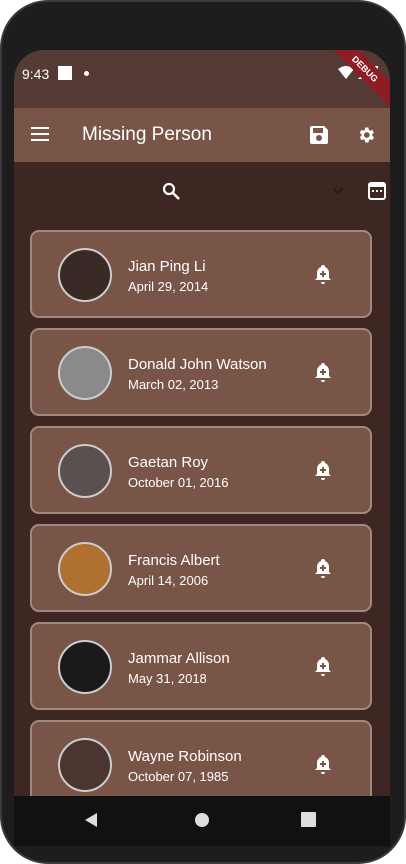  What do you see at coordinates (65, 73) in the screenshot?
I see `notification-icon` at bounding box center [65, 73].